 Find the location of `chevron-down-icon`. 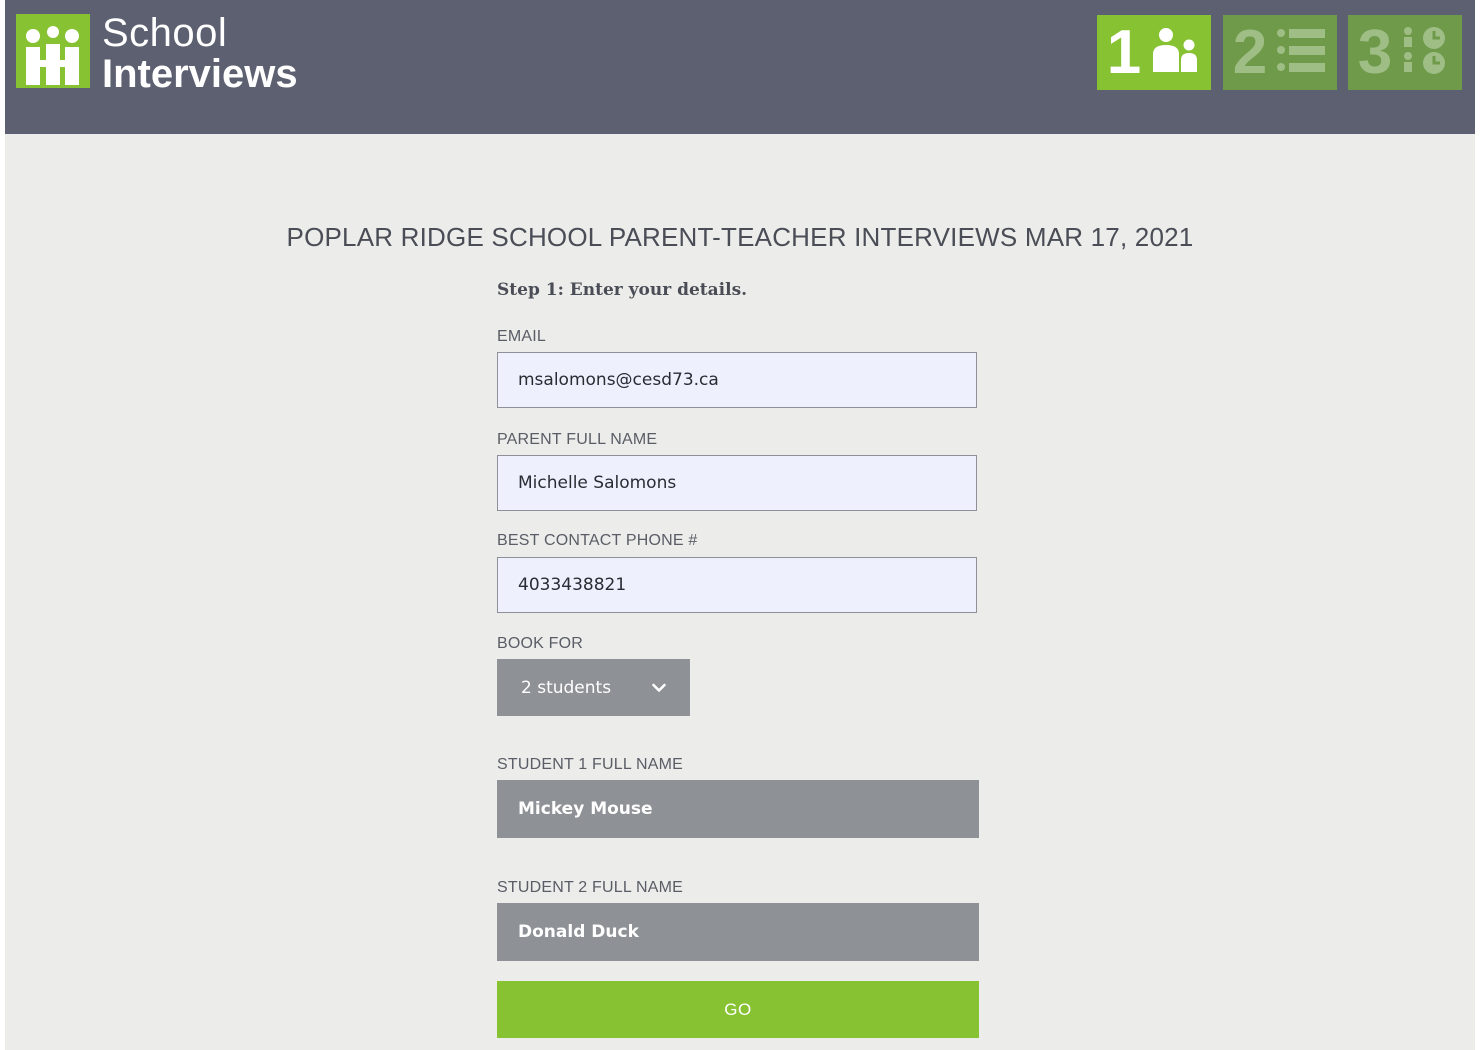

chevron-down-icon is located at coordinates (659, 688).